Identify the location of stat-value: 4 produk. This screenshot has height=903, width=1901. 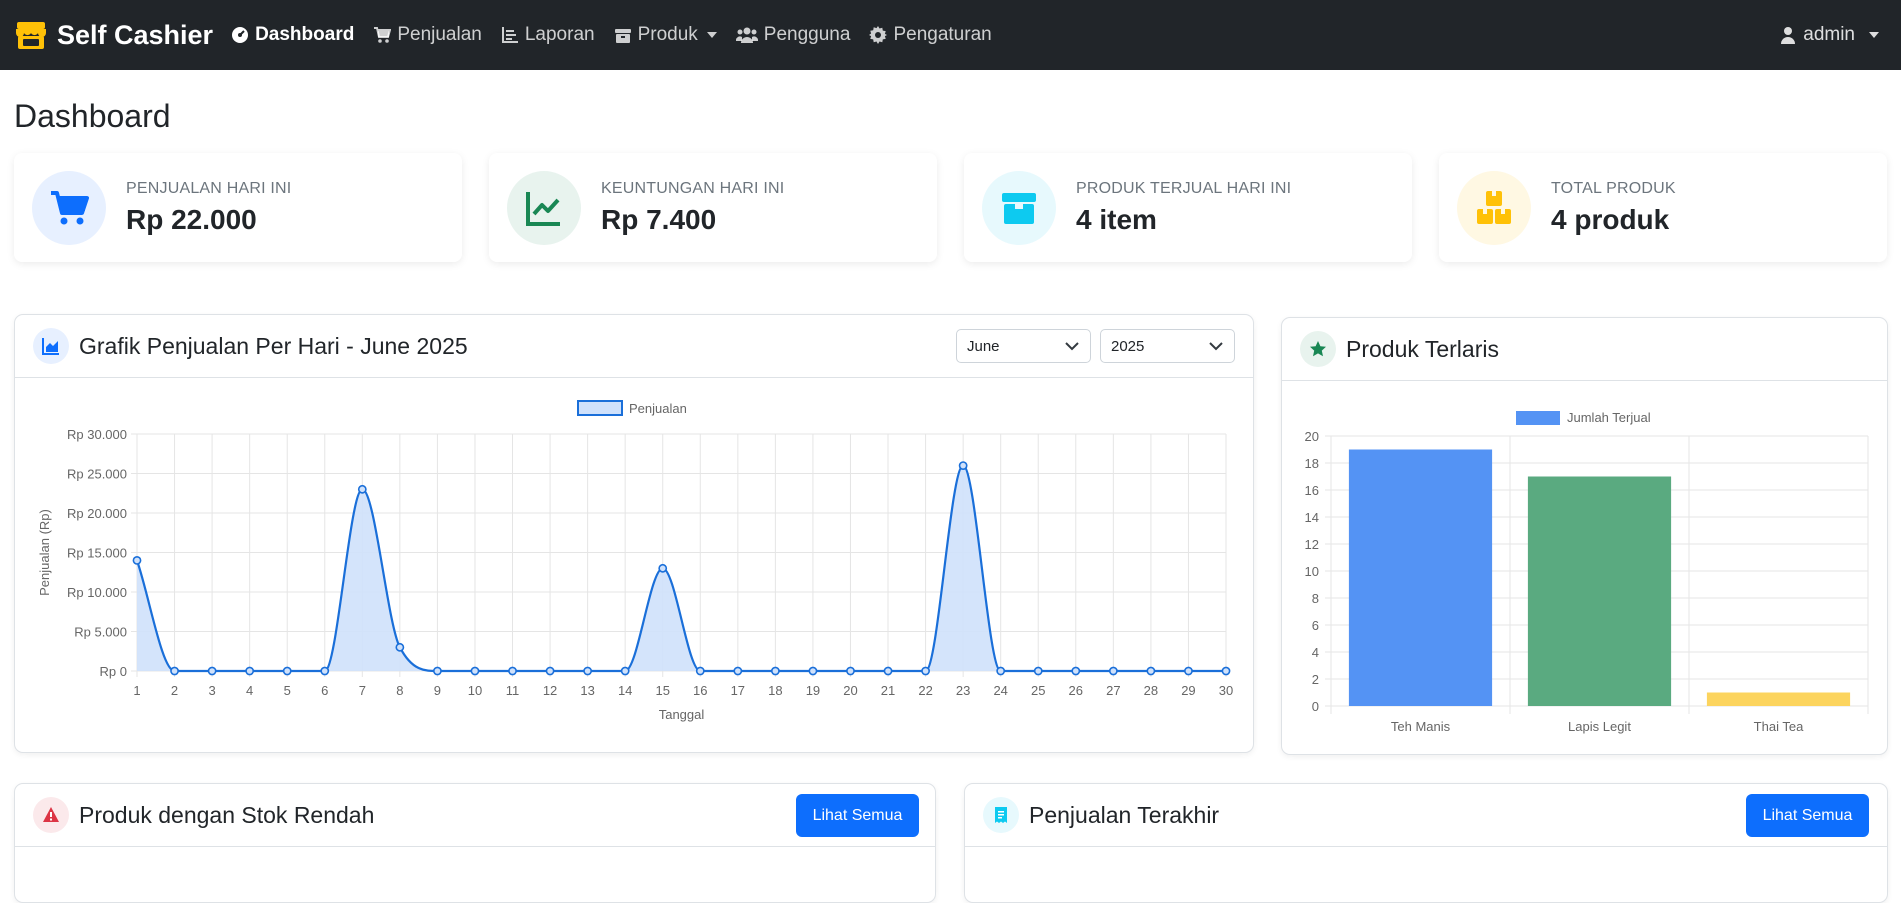
(1610, 219).